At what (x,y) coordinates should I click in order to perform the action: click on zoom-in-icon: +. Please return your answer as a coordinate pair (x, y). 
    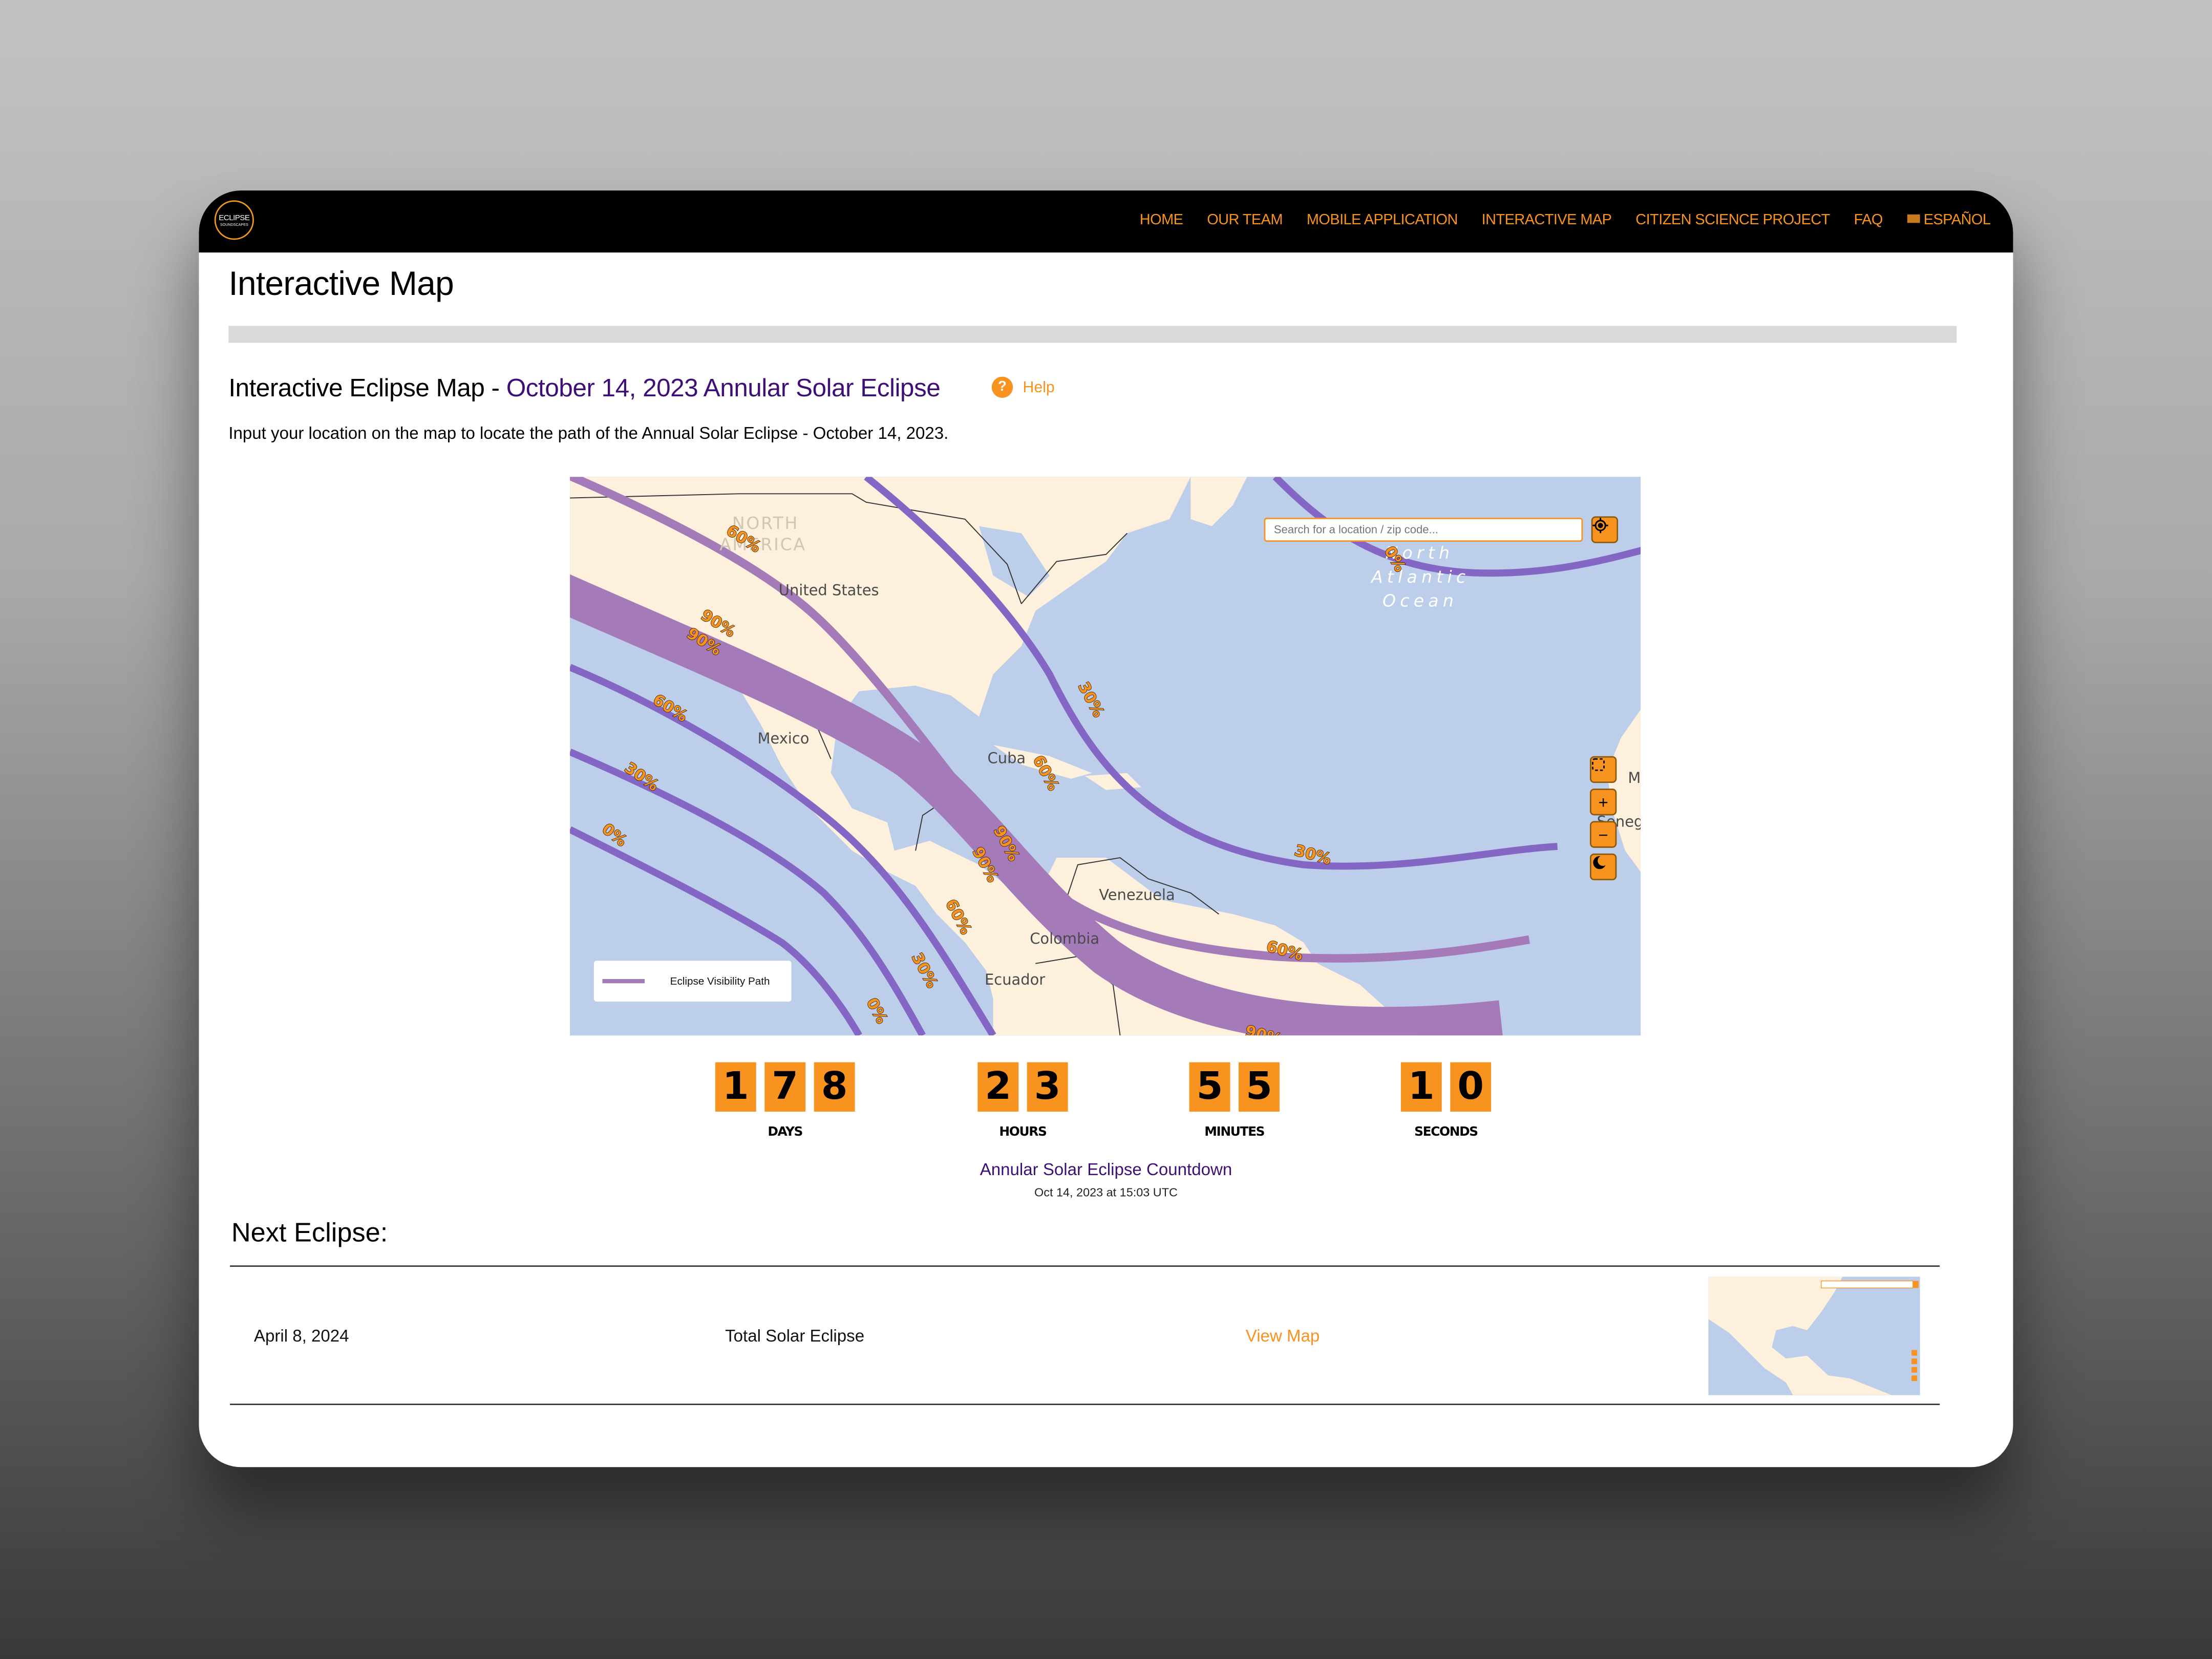
    Looking at the image, I should click on (1603, 802).